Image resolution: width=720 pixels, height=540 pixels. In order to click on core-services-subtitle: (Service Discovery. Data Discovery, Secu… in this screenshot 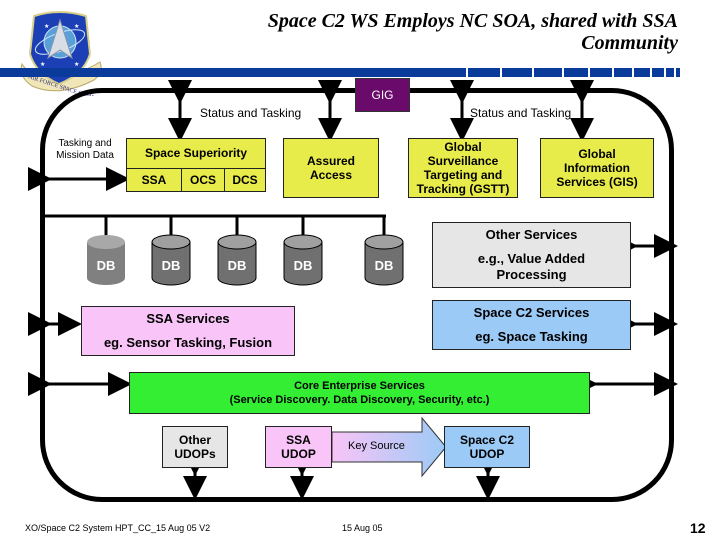, I will do `click(359, 400)`.